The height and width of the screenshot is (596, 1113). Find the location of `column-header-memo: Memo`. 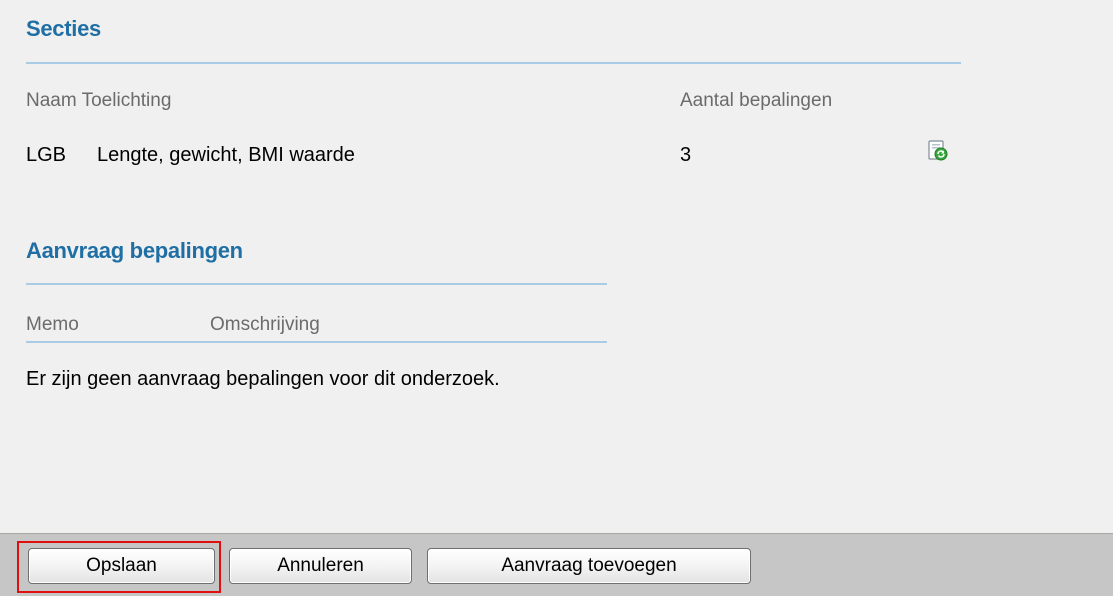

column-header-memo: Memo is located at coordinates (52, 324).